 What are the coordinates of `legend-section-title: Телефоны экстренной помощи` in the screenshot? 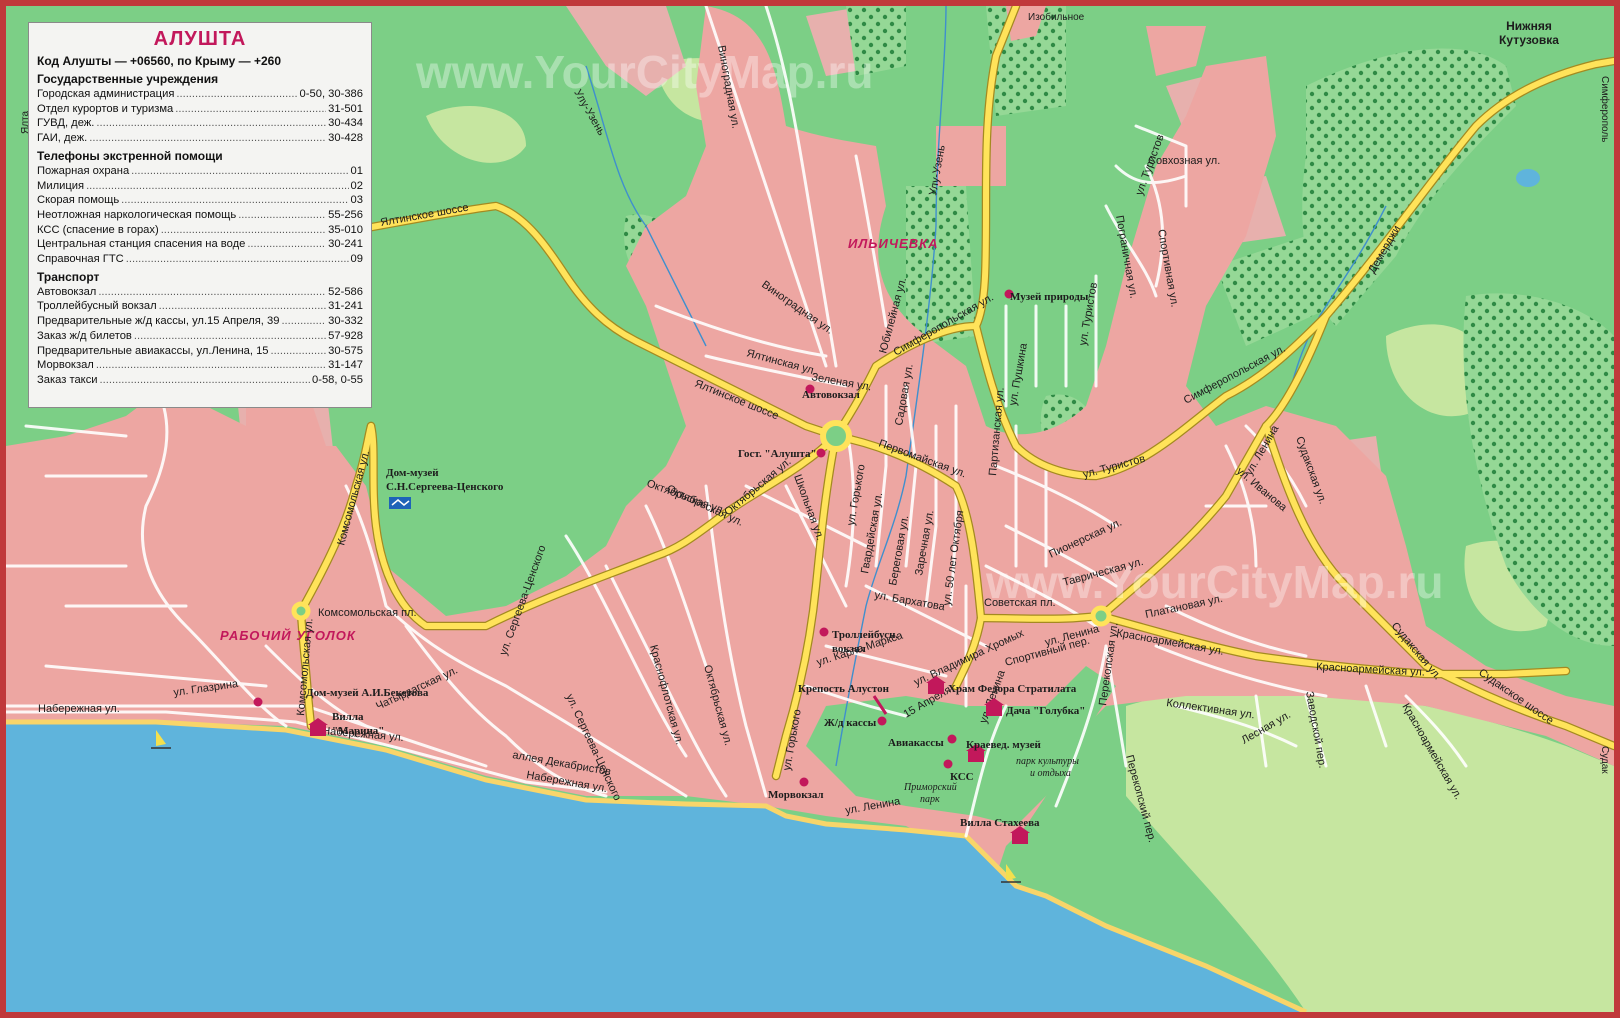 It's located at (130, 155).